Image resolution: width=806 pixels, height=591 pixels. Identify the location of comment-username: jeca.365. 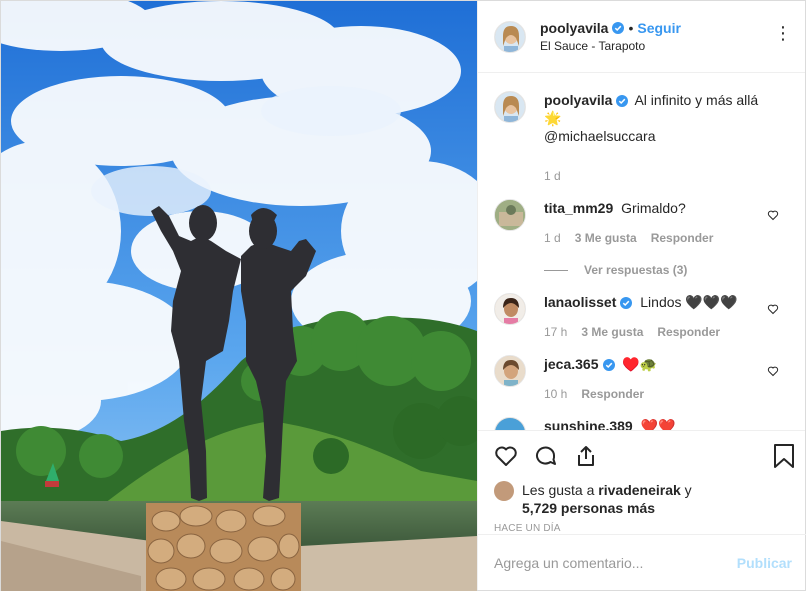
(571, 364).